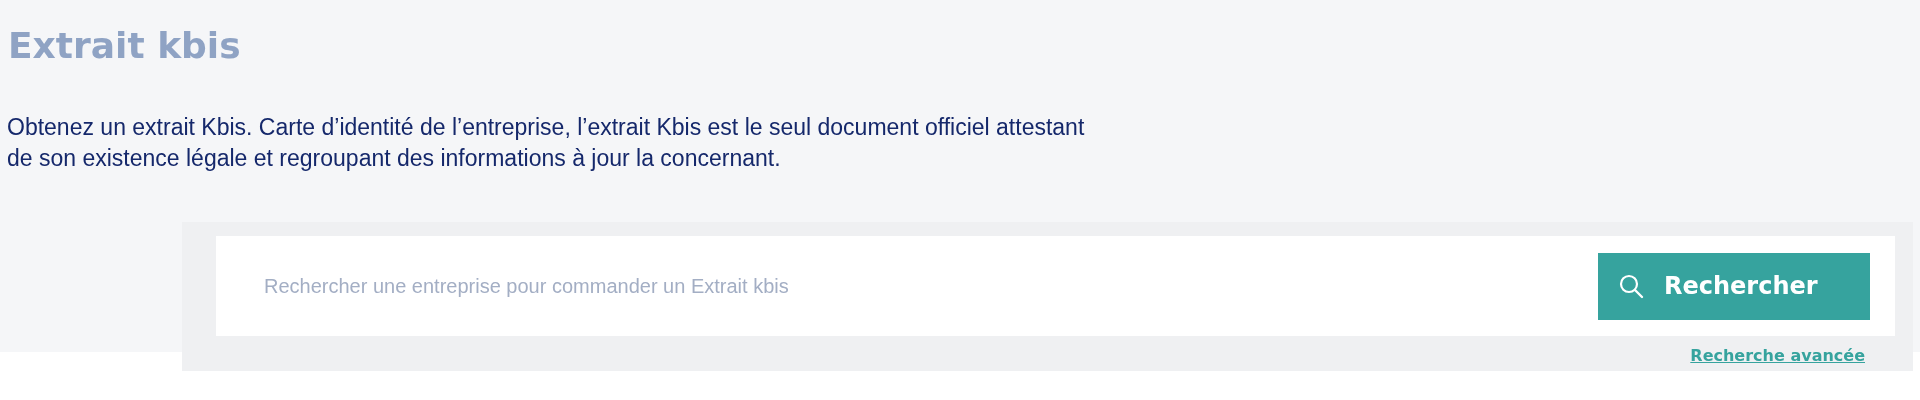  Describe the element at coordinates (930, 286) in the screenshot. I see `search-field: Rechercher une entreprise pour commander un Extrait kbis` at that location.